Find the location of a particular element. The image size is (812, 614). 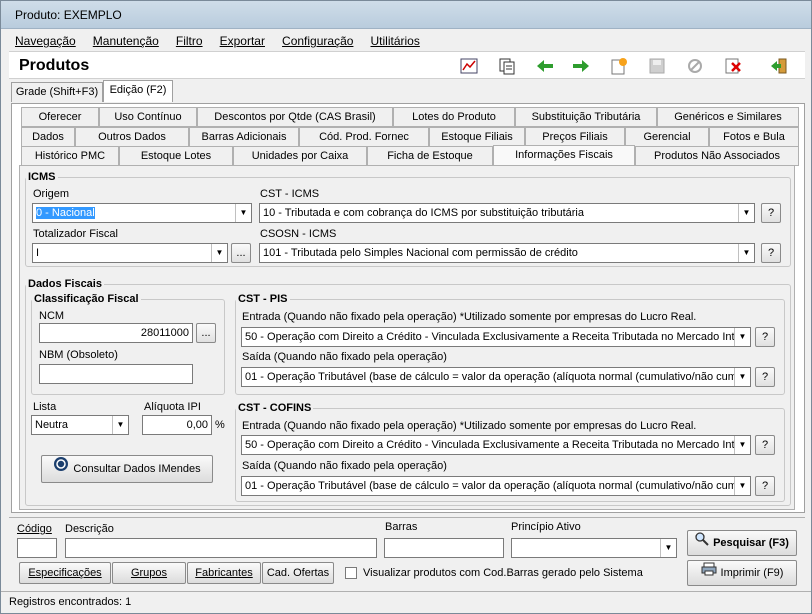

tab-produtos-nao-associados: Produtos Não Associados is located at coordinates (717, 156).